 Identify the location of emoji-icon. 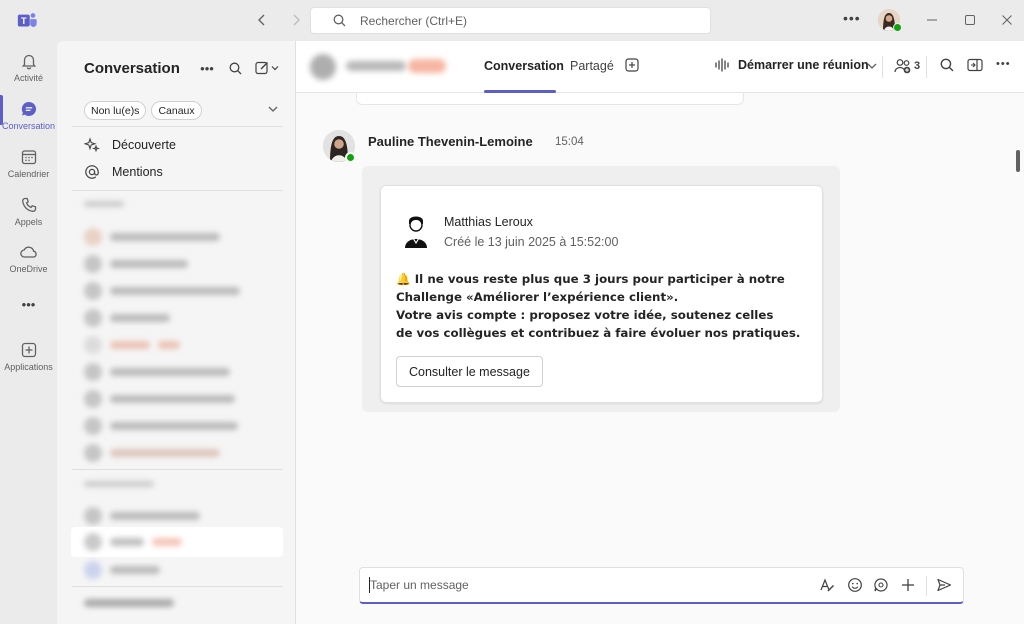
(855, 586).